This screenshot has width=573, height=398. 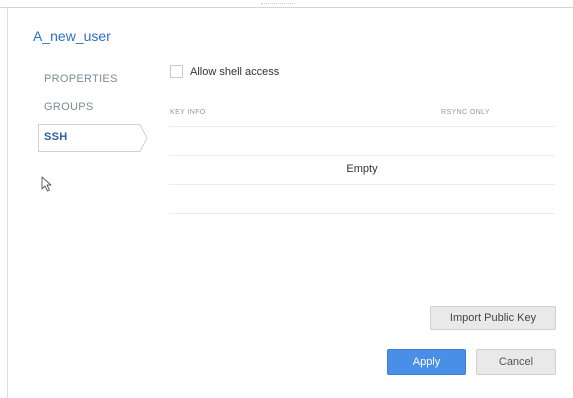 I want to click on apply-button: Apply, so click(x=426, y=362).